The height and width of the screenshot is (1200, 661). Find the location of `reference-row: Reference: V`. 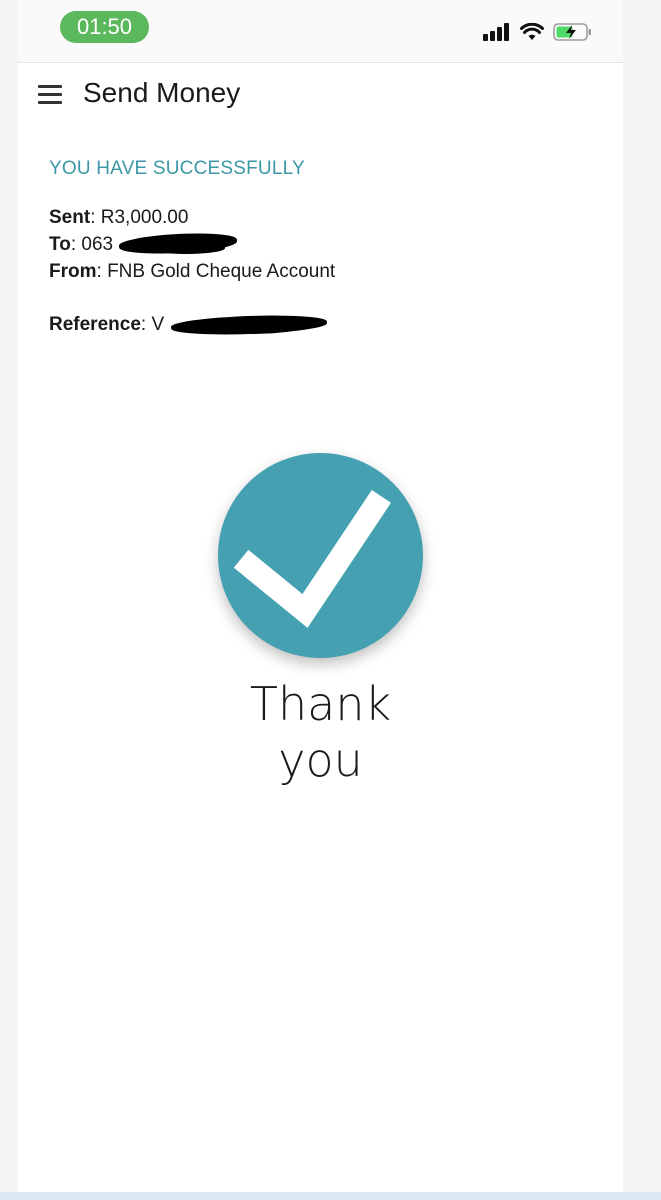

reference-row: Reference: V is located at coordinates (329, 324).